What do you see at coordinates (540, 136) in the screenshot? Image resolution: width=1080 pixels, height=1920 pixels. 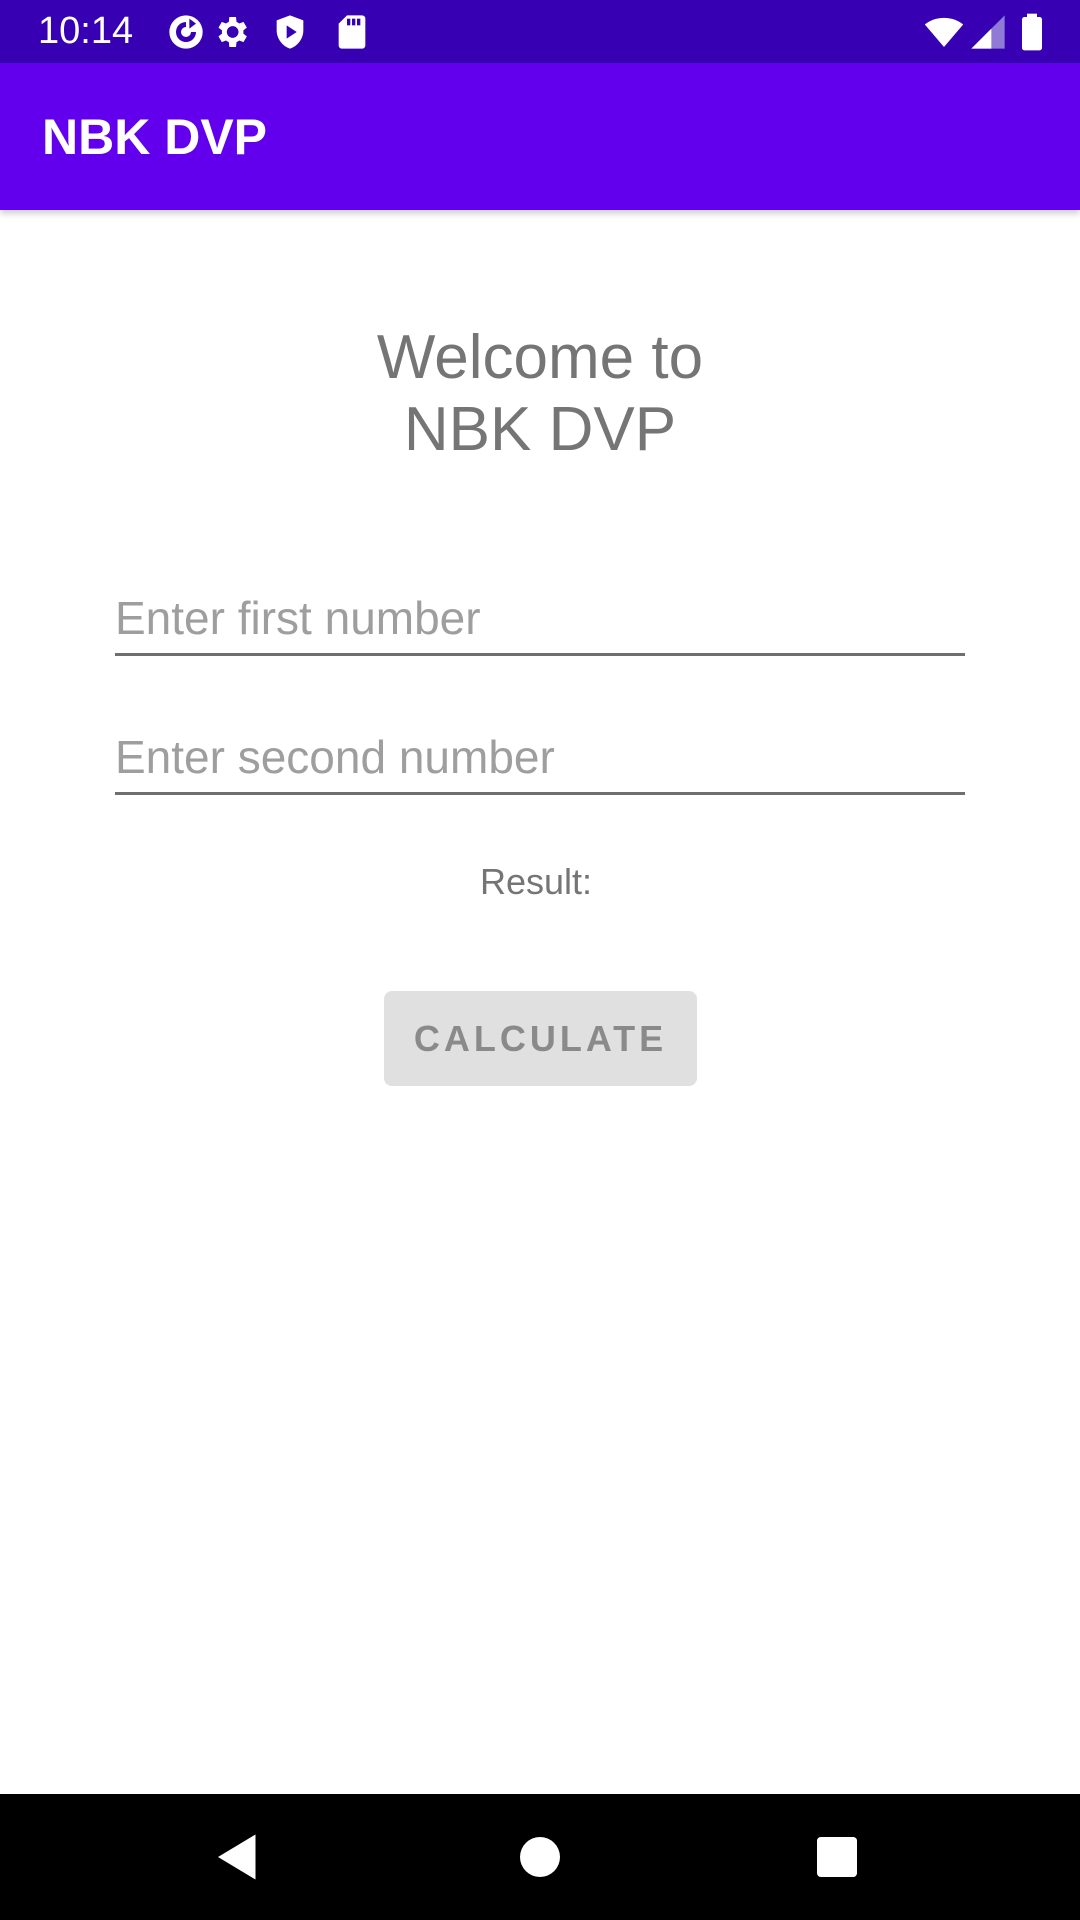 I see `app-bar: NBK DVP` at bounding box center [540, 136].